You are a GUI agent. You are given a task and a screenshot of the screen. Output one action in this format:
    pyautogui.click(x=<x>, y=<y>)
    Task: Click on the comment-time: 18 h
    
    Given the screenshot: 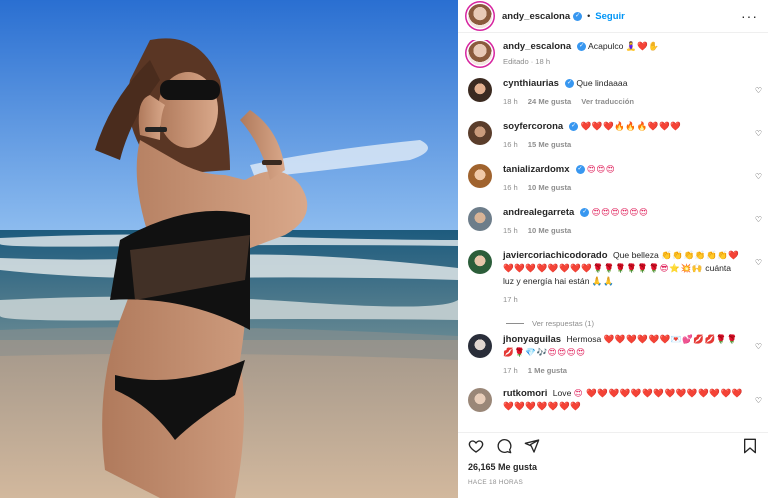 What is the action you would take?
    pyautogui.click(x=510, y=101)
    